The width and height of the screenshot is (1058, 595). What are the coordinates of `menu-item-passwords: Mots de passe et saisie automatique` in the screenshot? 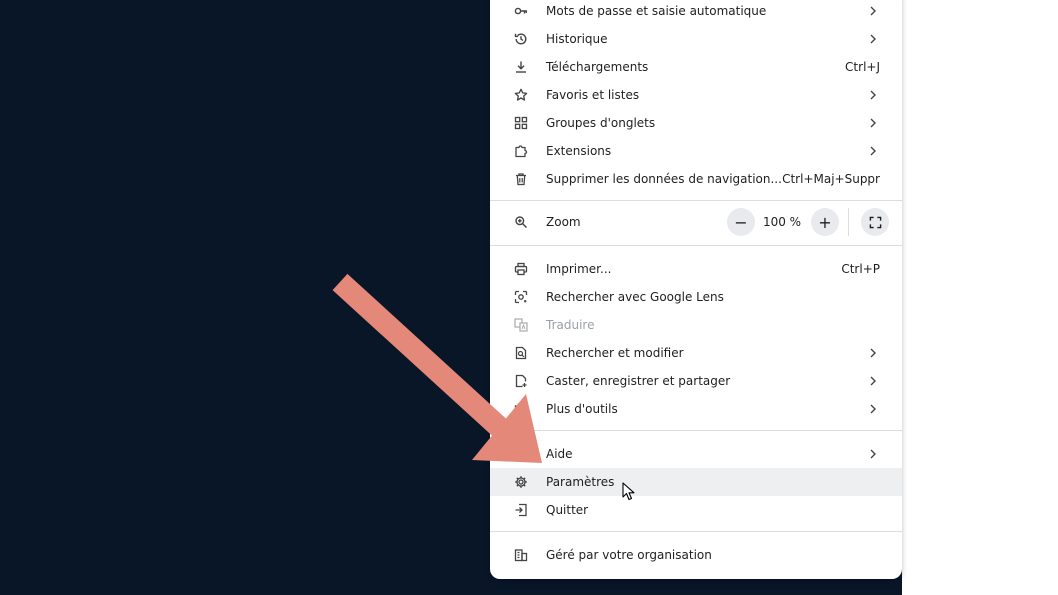 It's located at (696, 12).